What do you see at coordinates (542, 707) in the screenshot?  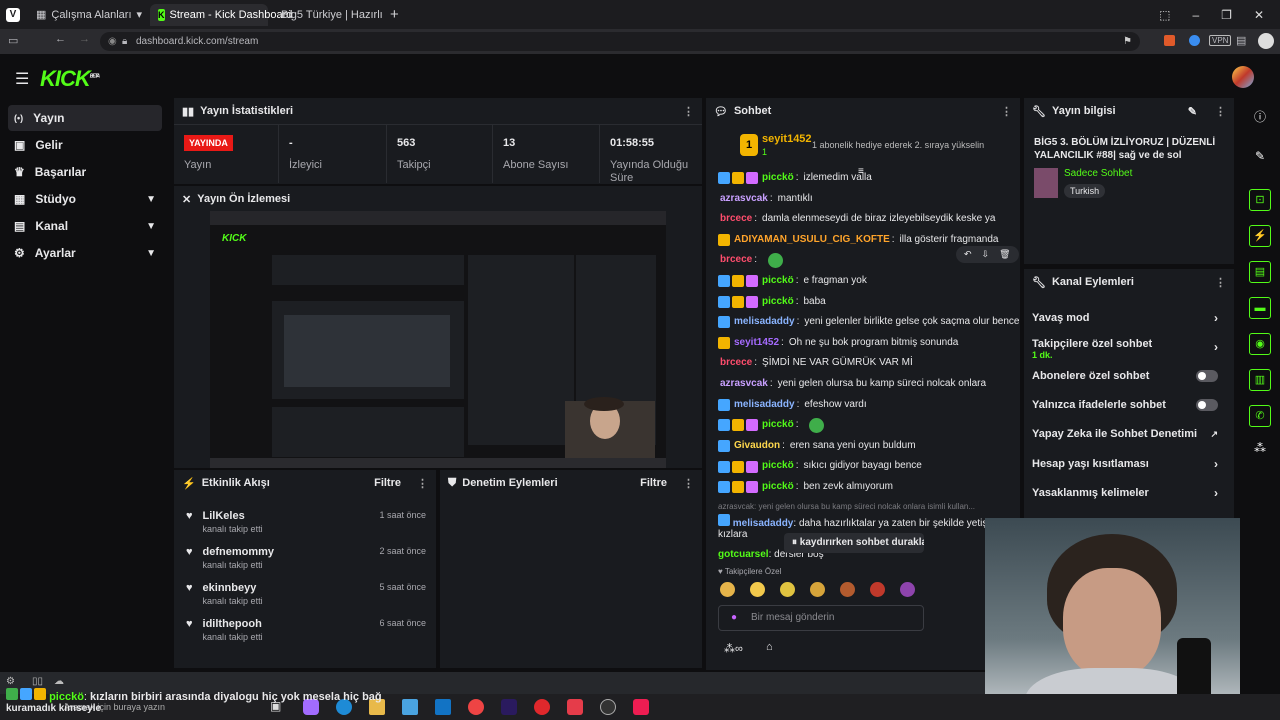 I see `opera-icon` at bounding box center [542, 707].